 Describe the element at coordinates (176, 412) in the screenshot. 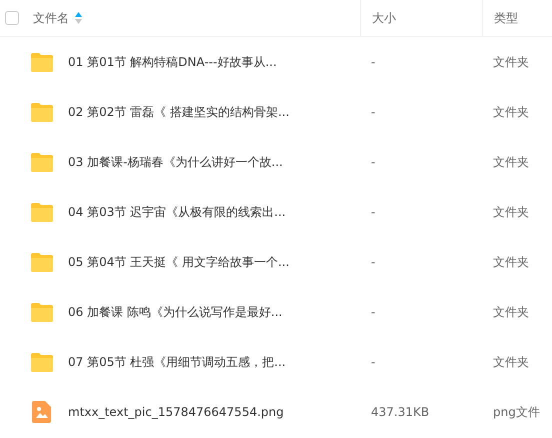

I see `file-name: mtxx_text_pic_1578476647554.png` at that location.